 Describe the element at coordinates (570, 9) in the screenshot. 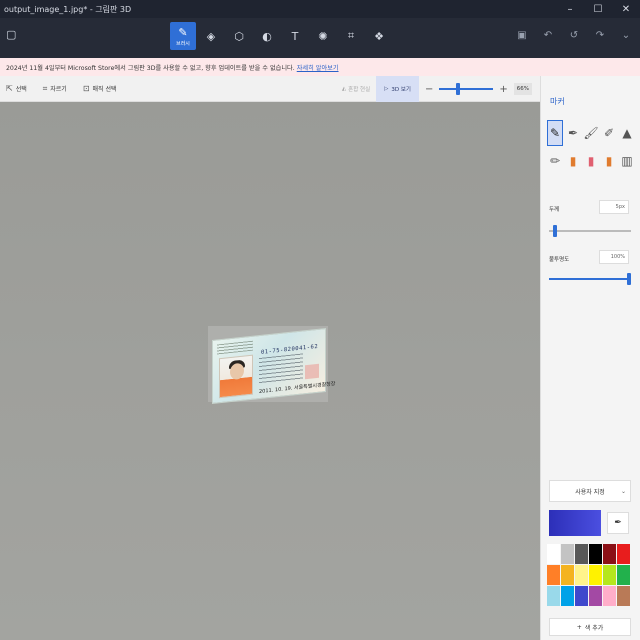

I see `minimize-icon: –` at that location.